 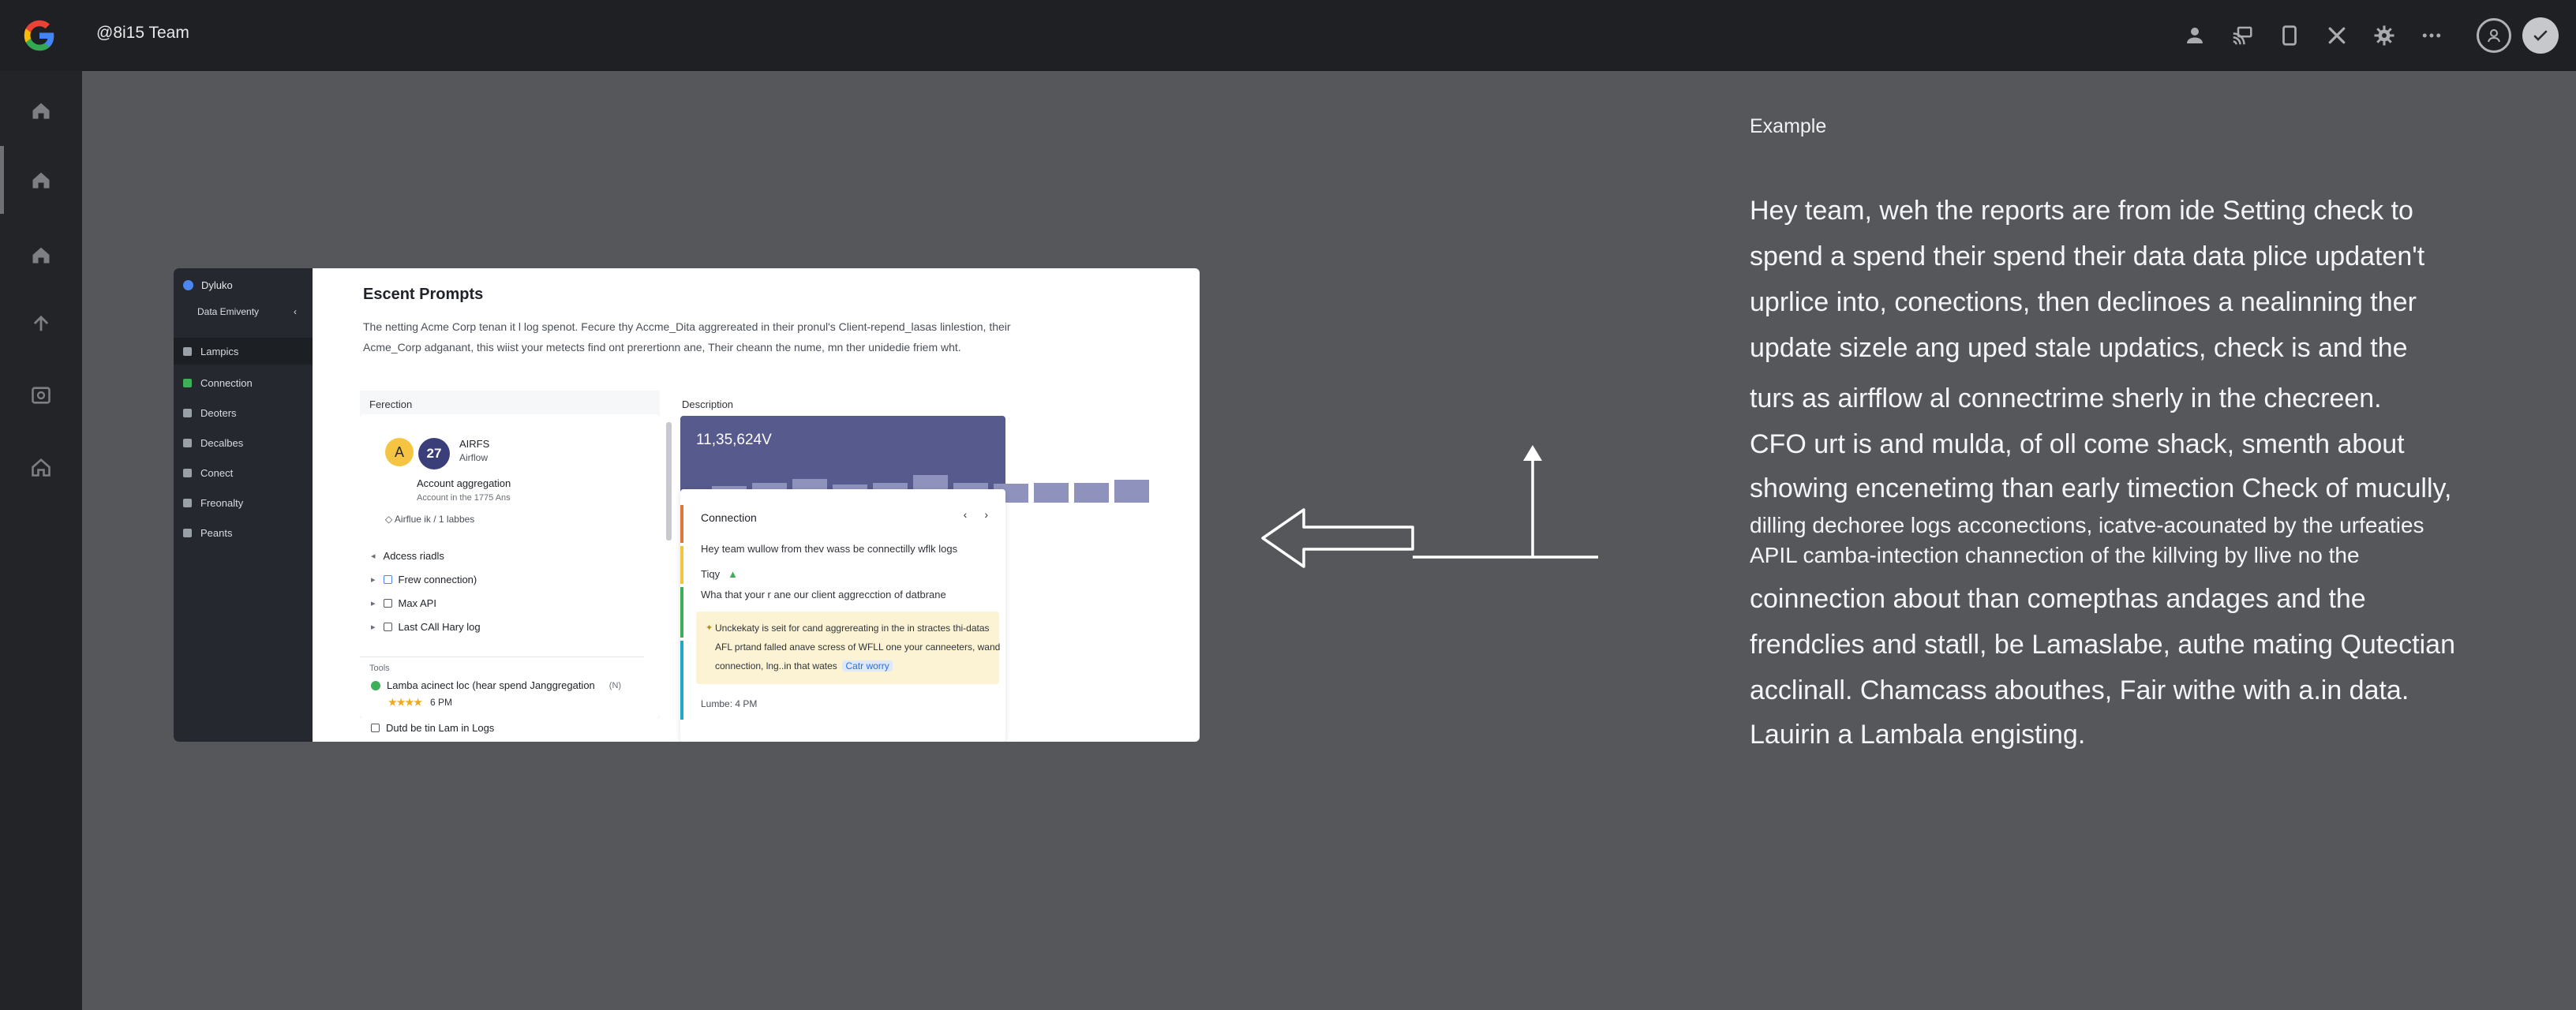 What do you see at coordinates (426, 627) in the screenshot?
I see `list-item: ▸ Last CAll Hary log` at bounding box center [426, 627].